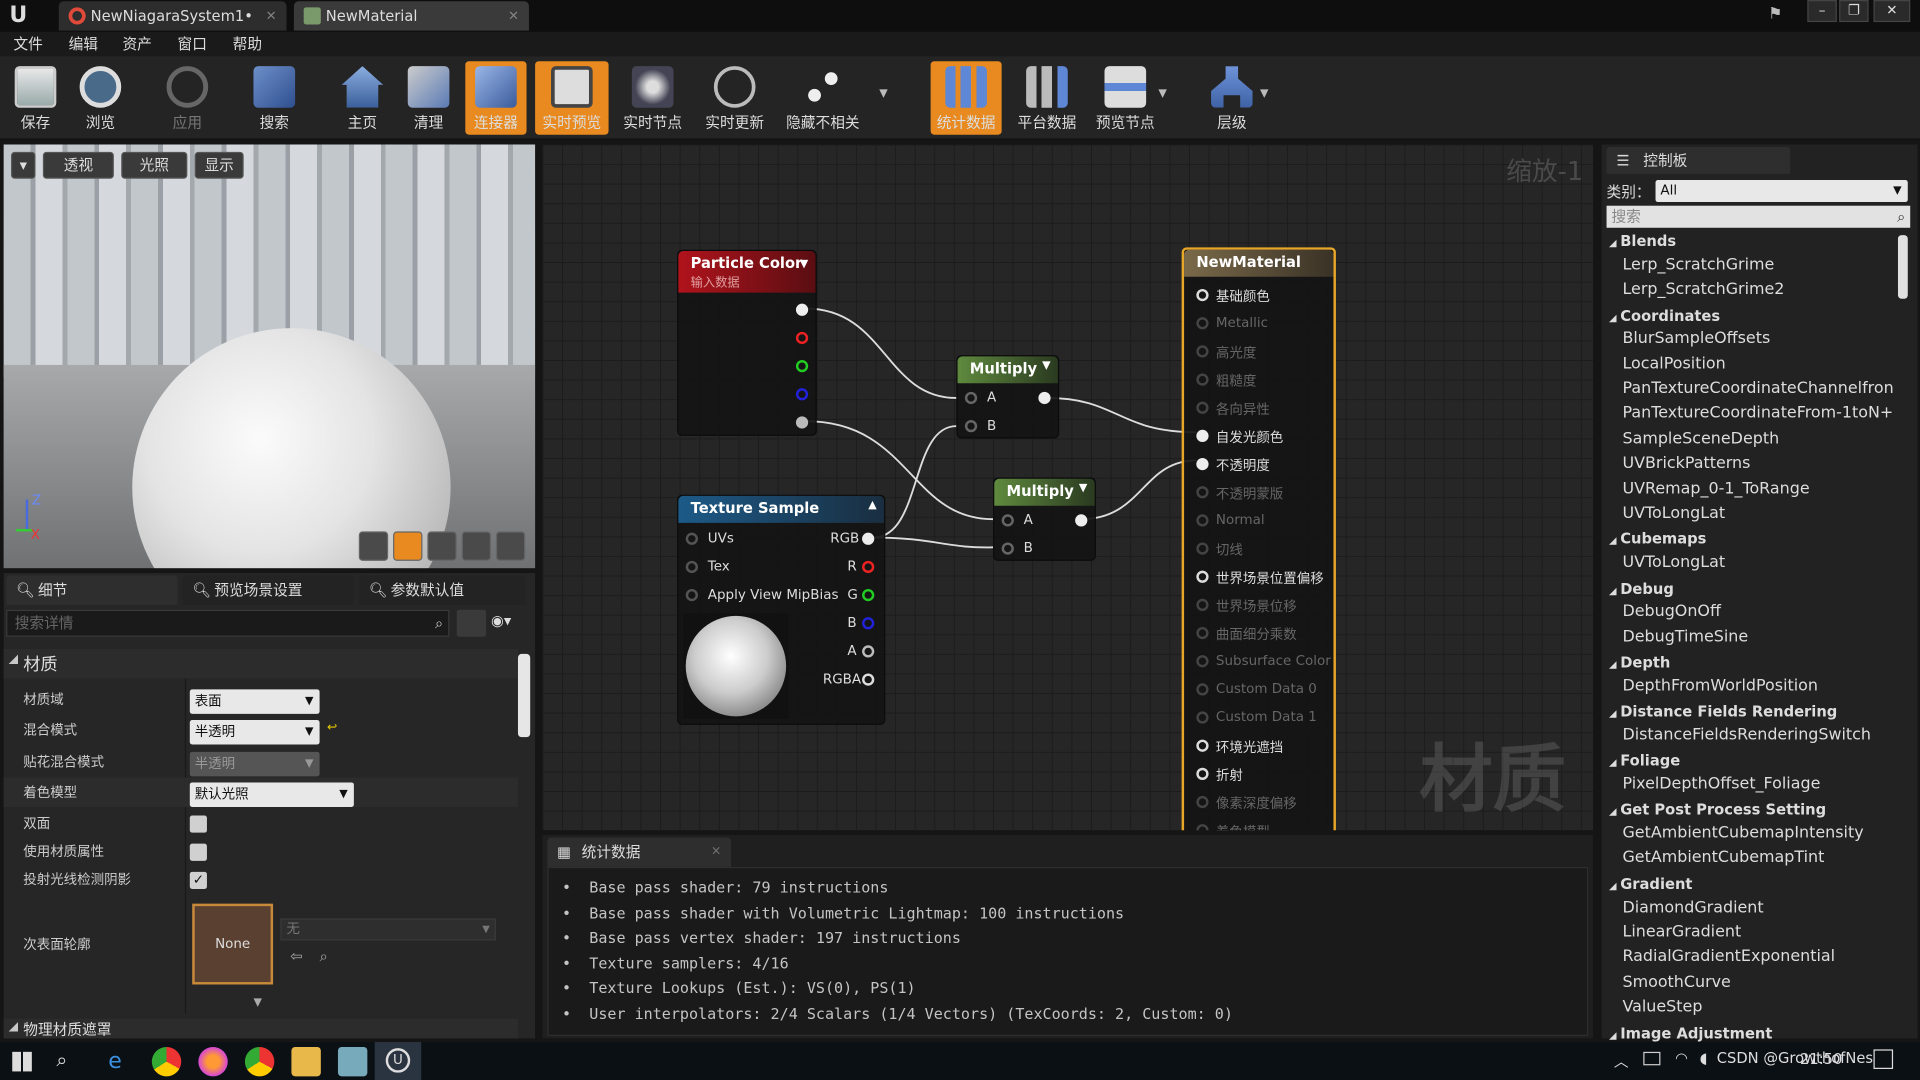  Describe the element at coordinates (691, 595) in the screenshot. I see `input-pin-mipbias` at that location.